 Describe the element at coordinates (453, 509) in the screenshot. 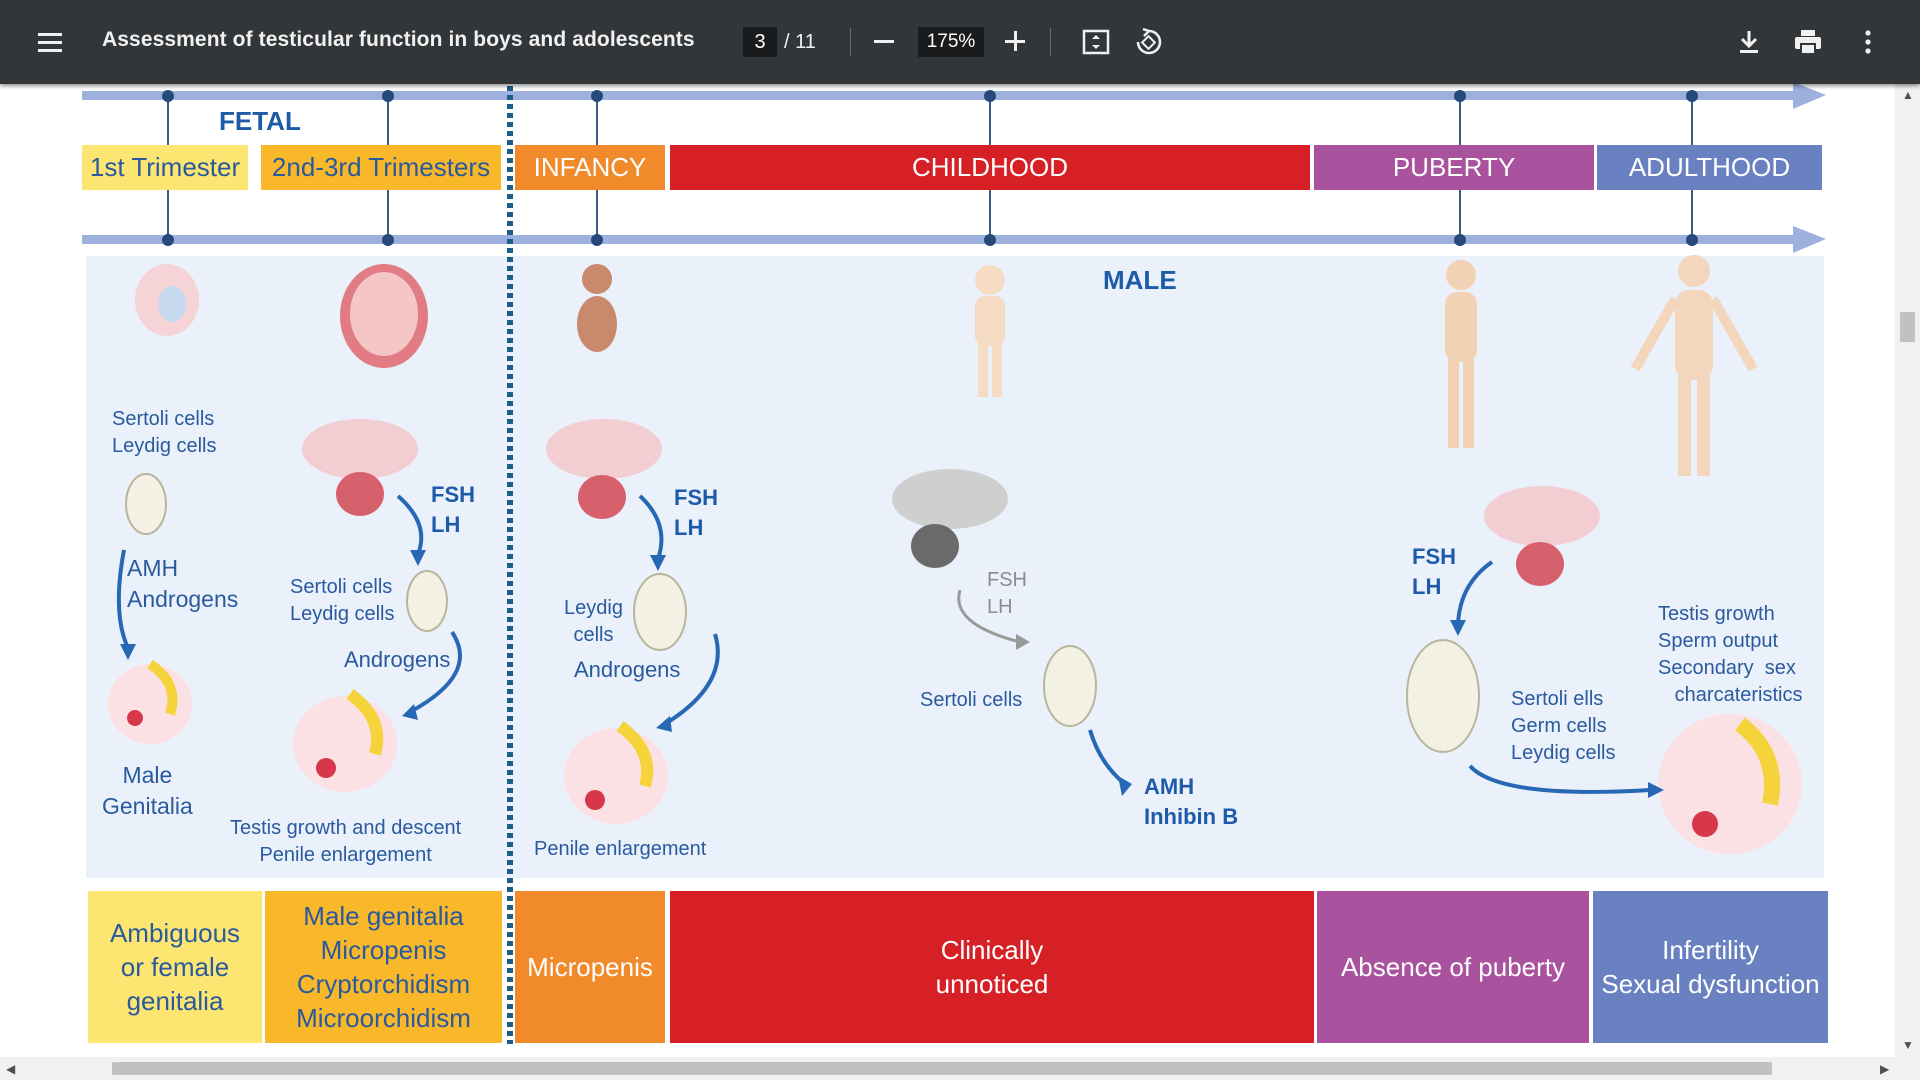

I see `t2-fsh-lh-label: FSH LH` at that location.